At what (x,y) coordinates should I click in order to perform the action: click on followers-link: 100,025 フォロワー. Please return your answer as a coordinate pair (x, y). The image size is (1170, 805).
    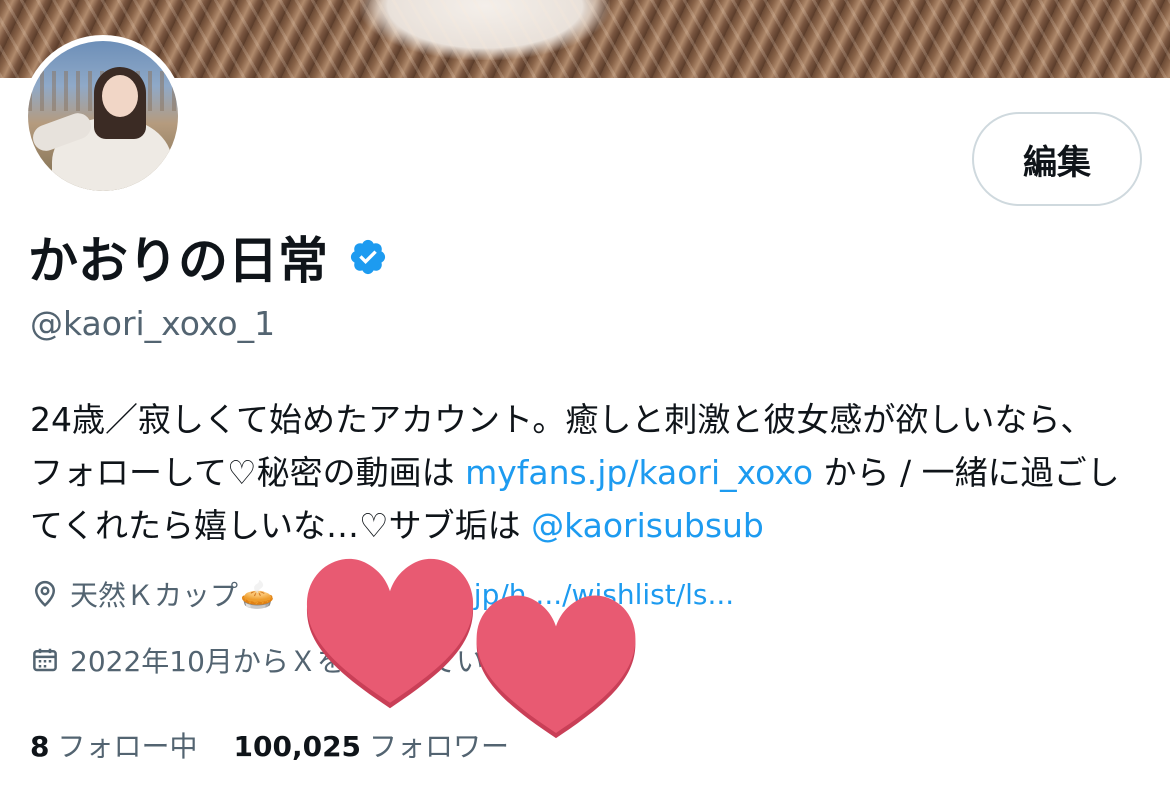
    Looking at the image, I should click on (372, 745).